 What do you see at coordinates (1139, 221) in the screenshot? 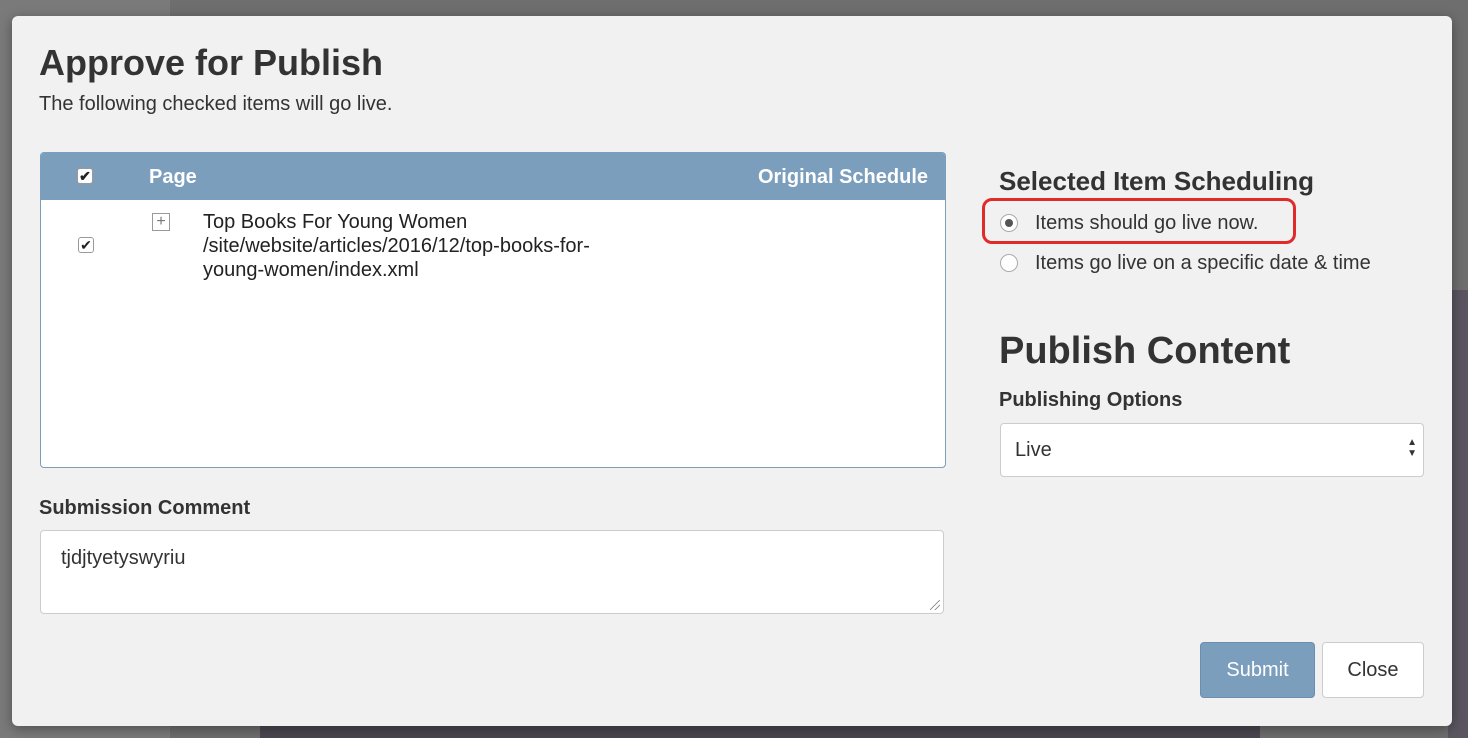
I see `annotation-highlight-outline` at bounding box center [1139, 221].